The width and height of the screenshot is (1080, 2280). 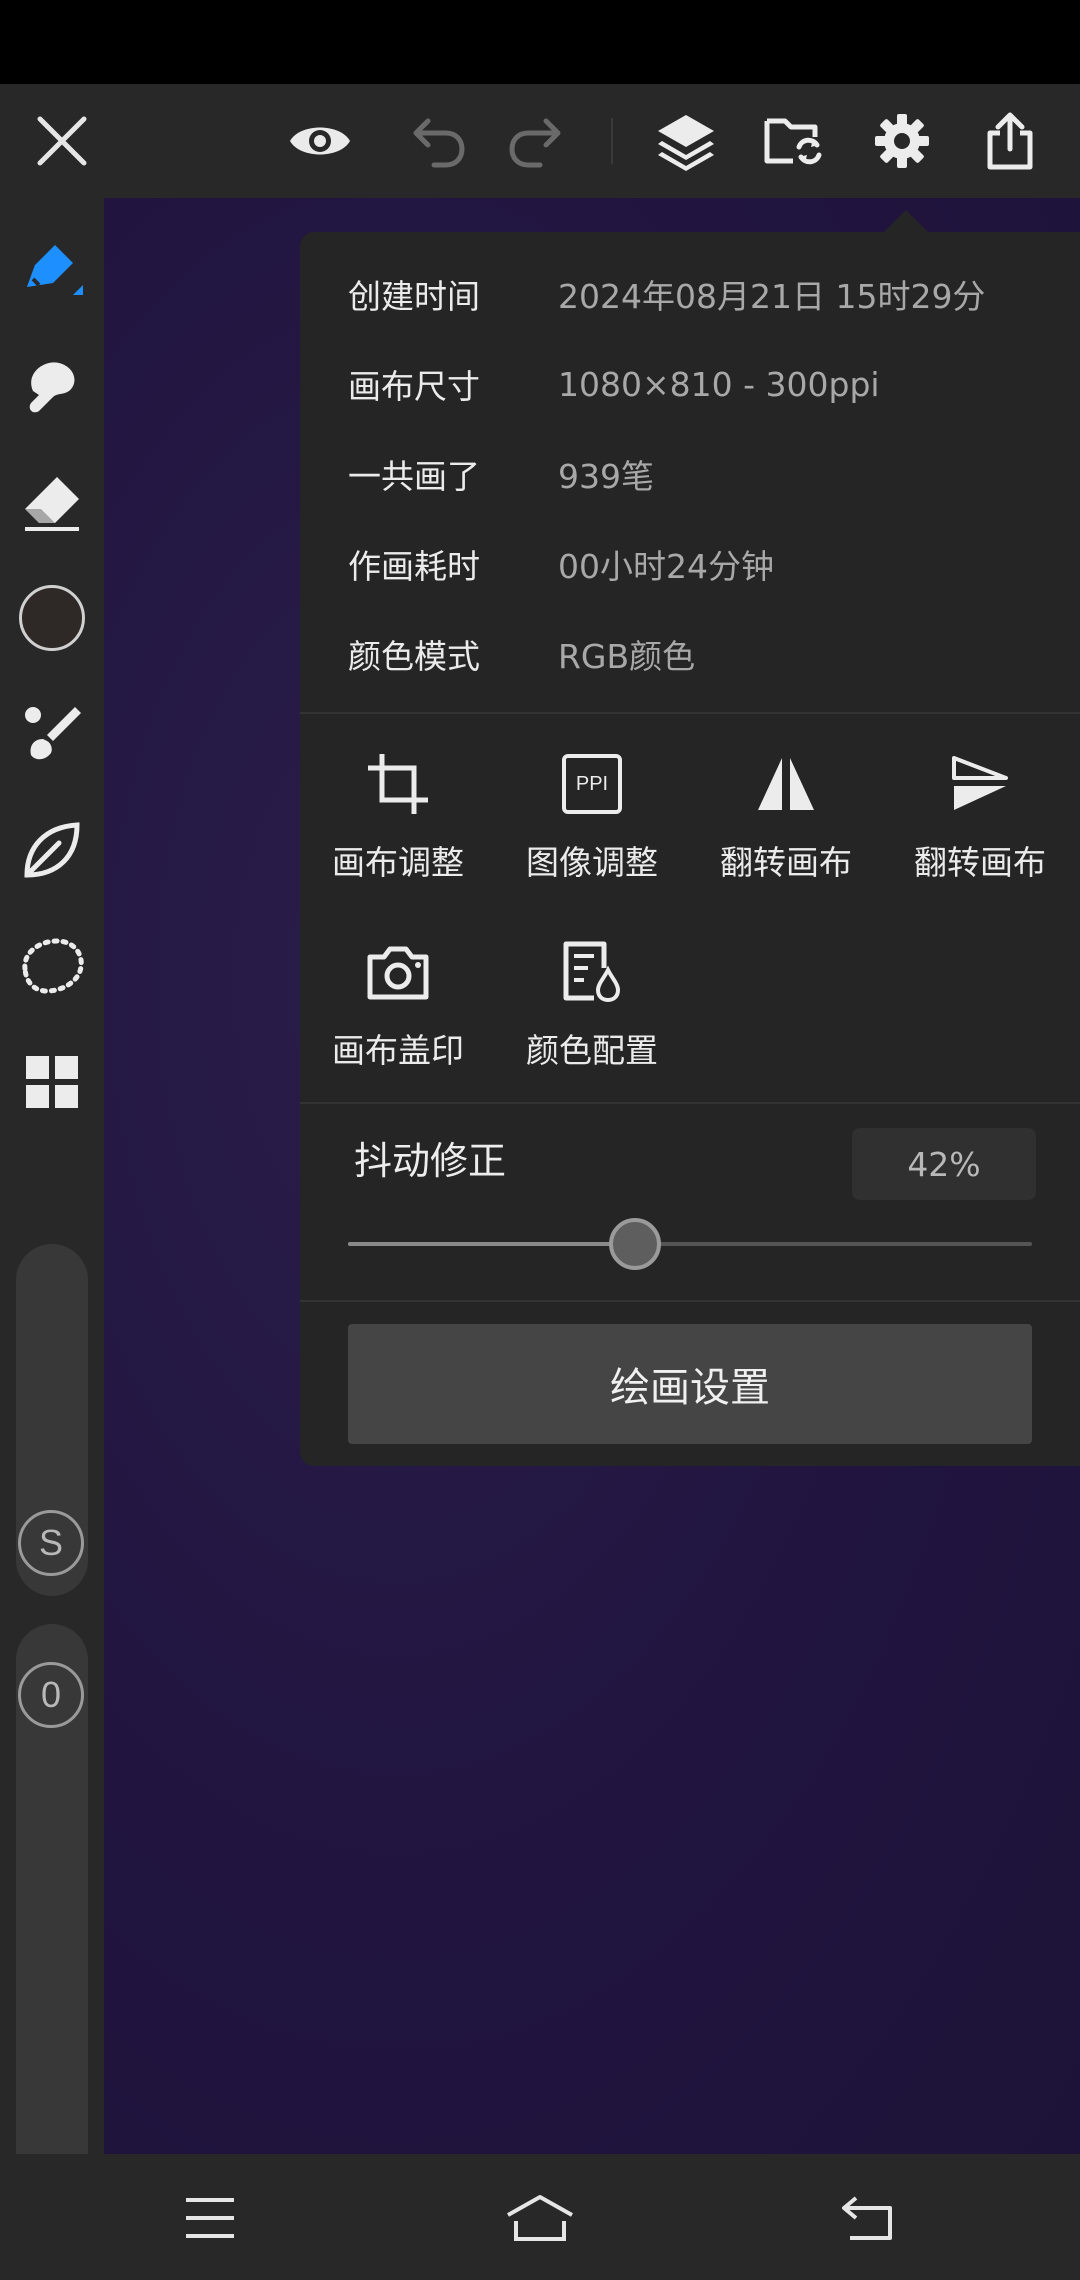 I want to click on info-label: 作画耗时, so click(x=414, y=566).